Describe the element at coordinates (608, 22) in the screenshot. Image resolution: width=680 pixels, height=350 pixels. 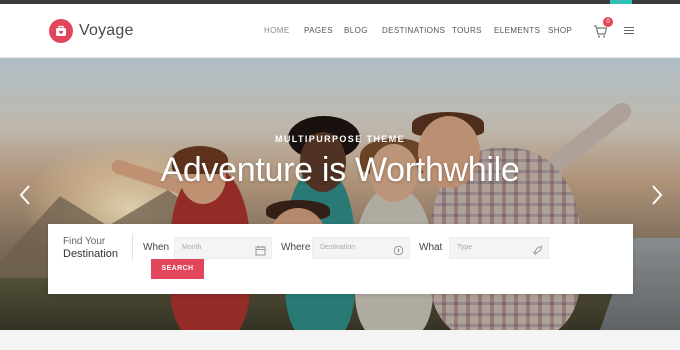
I see `cart-count-badge: 0` at that location.